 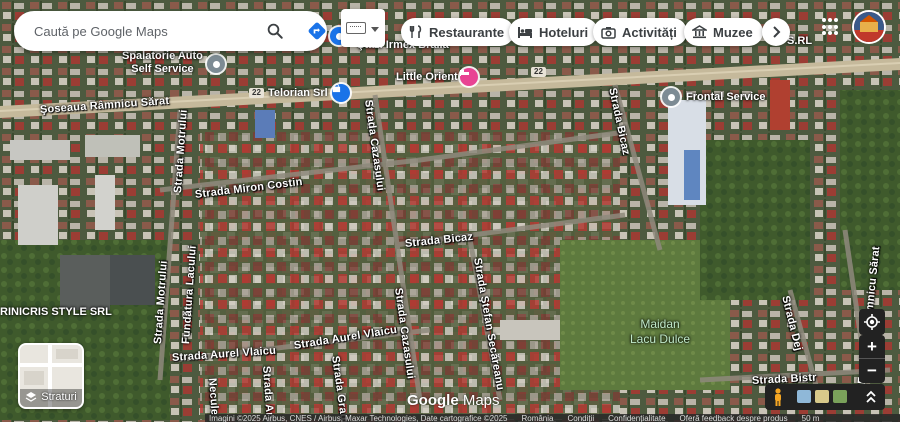 What do you see at coordinates (831, 27) in the screenshot?
I see `google-apps-button` at bounding box center [831, 27].